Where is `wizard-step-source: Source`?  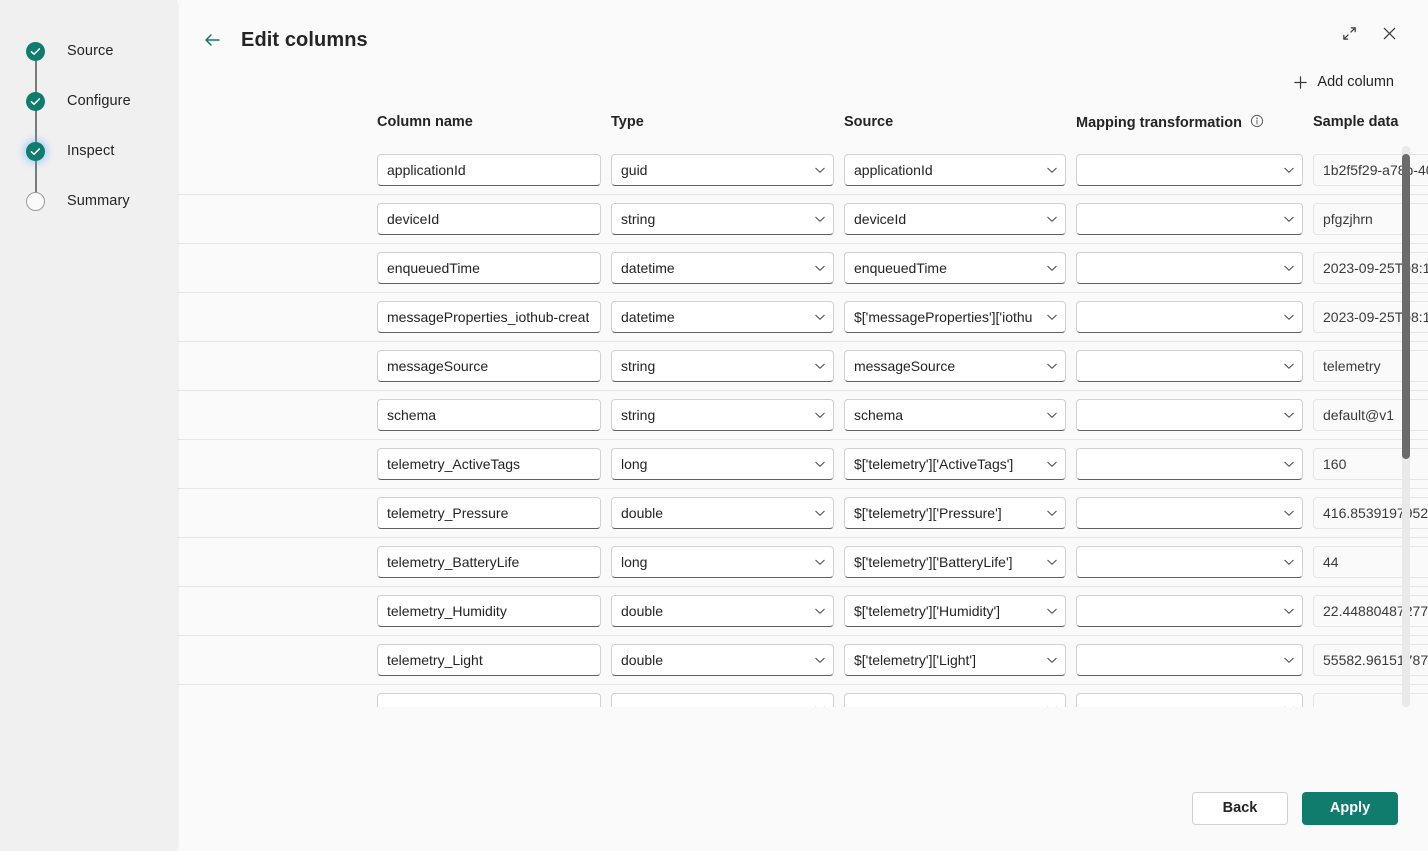 wizard-step-source: Source is located at coordinates (101, 60).